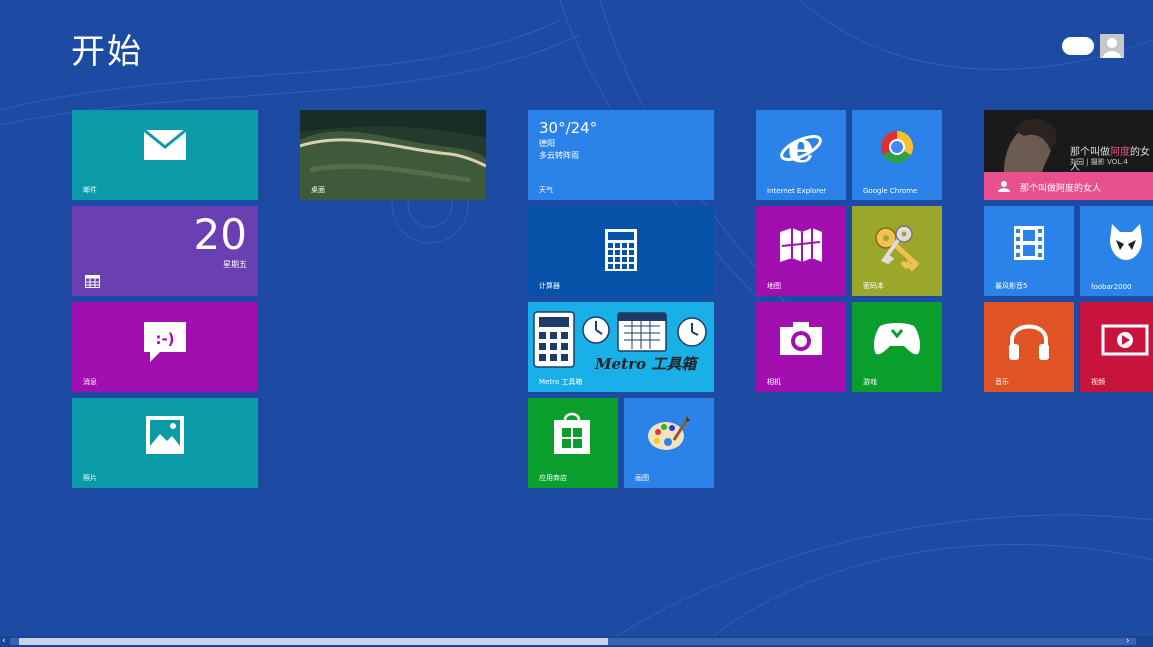 The image size is (1153, 647). What do you see at coordinates (1098, 382) in the screenshot?
I see `tile-label: 视频` at bounding box center [1098, 382].